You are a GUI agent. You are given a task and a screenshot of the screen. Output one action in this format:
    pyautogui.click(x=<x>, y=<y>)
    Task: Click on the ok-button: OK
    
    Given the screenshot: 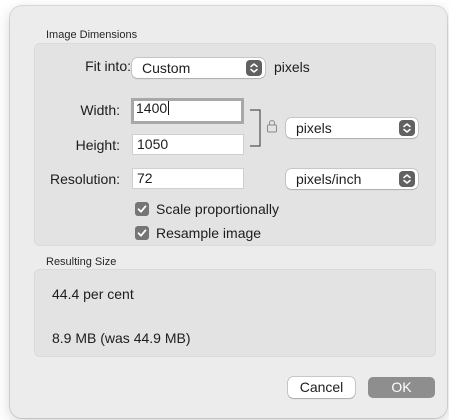 What is the action you would take?
    pyautogui.click(x=401, y=387)
    